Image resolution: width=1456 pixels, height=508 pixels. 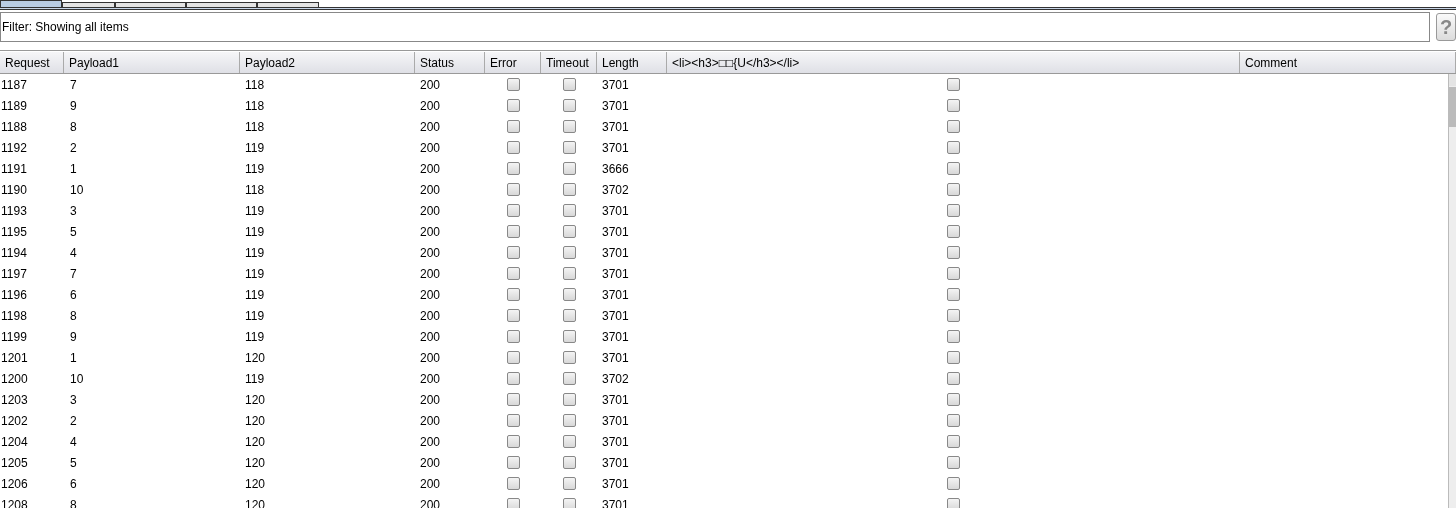 I want to click on table-cell-text: 4, so click(x=73, y=442).